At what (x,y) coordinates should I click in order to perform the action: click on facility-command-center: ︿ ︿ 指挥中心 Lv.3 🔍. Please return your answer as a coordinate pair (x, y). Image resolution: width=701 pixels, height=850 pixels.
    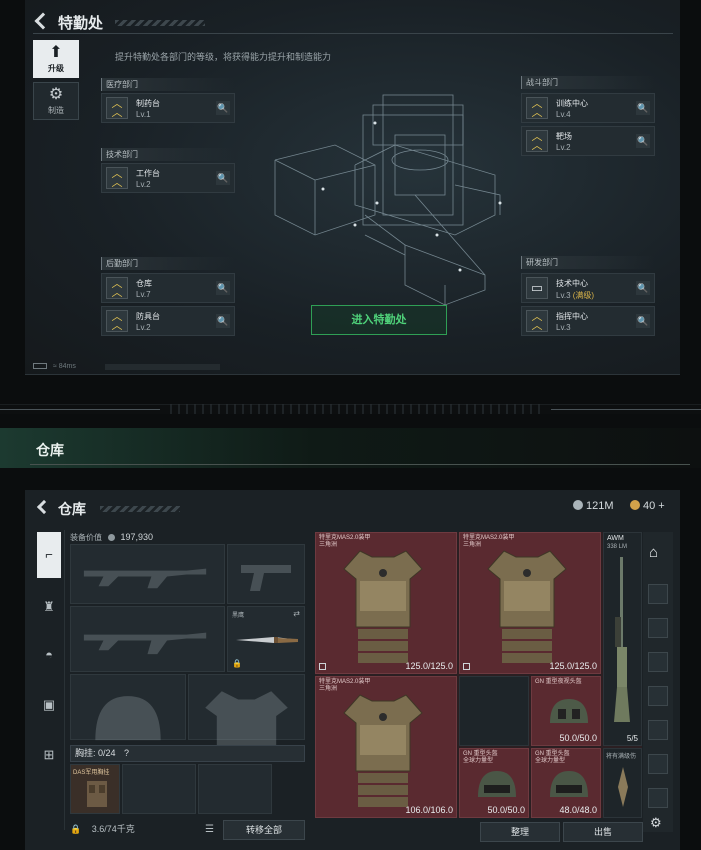
    Looking at the image, I should click on (588, 321).